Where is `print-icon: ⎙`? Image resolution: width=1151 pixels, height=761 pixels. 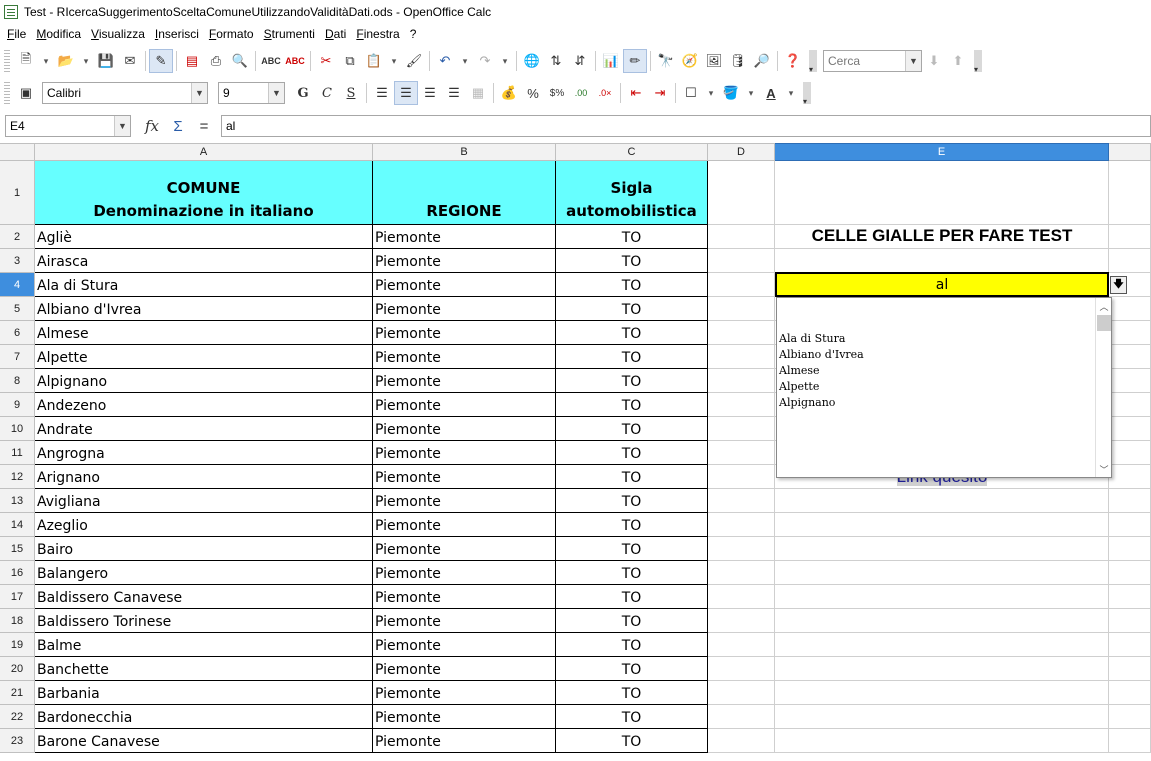 print-icon: ⎙ is located at coordinates (216, 61).